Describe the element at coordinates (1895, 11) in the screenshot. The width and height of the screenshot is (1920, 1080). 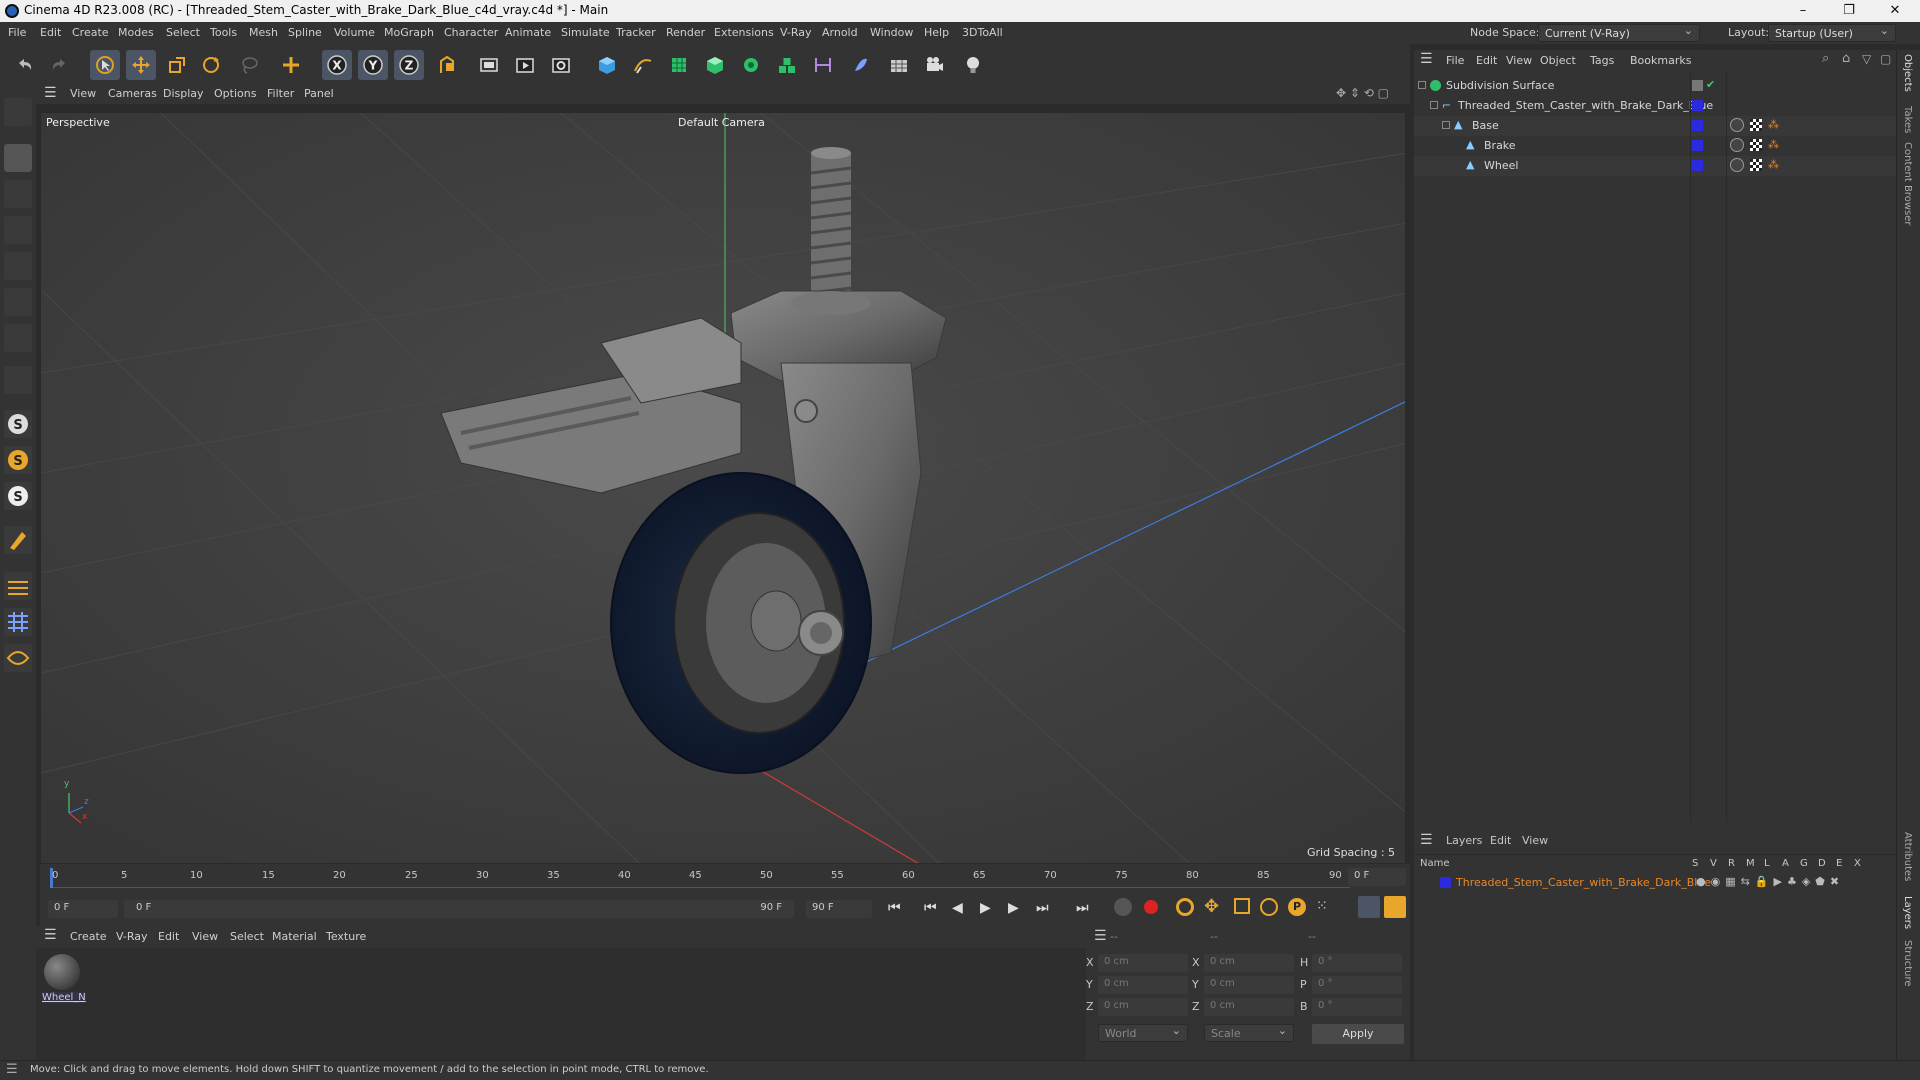
I see `close-button: ✕` at that location.